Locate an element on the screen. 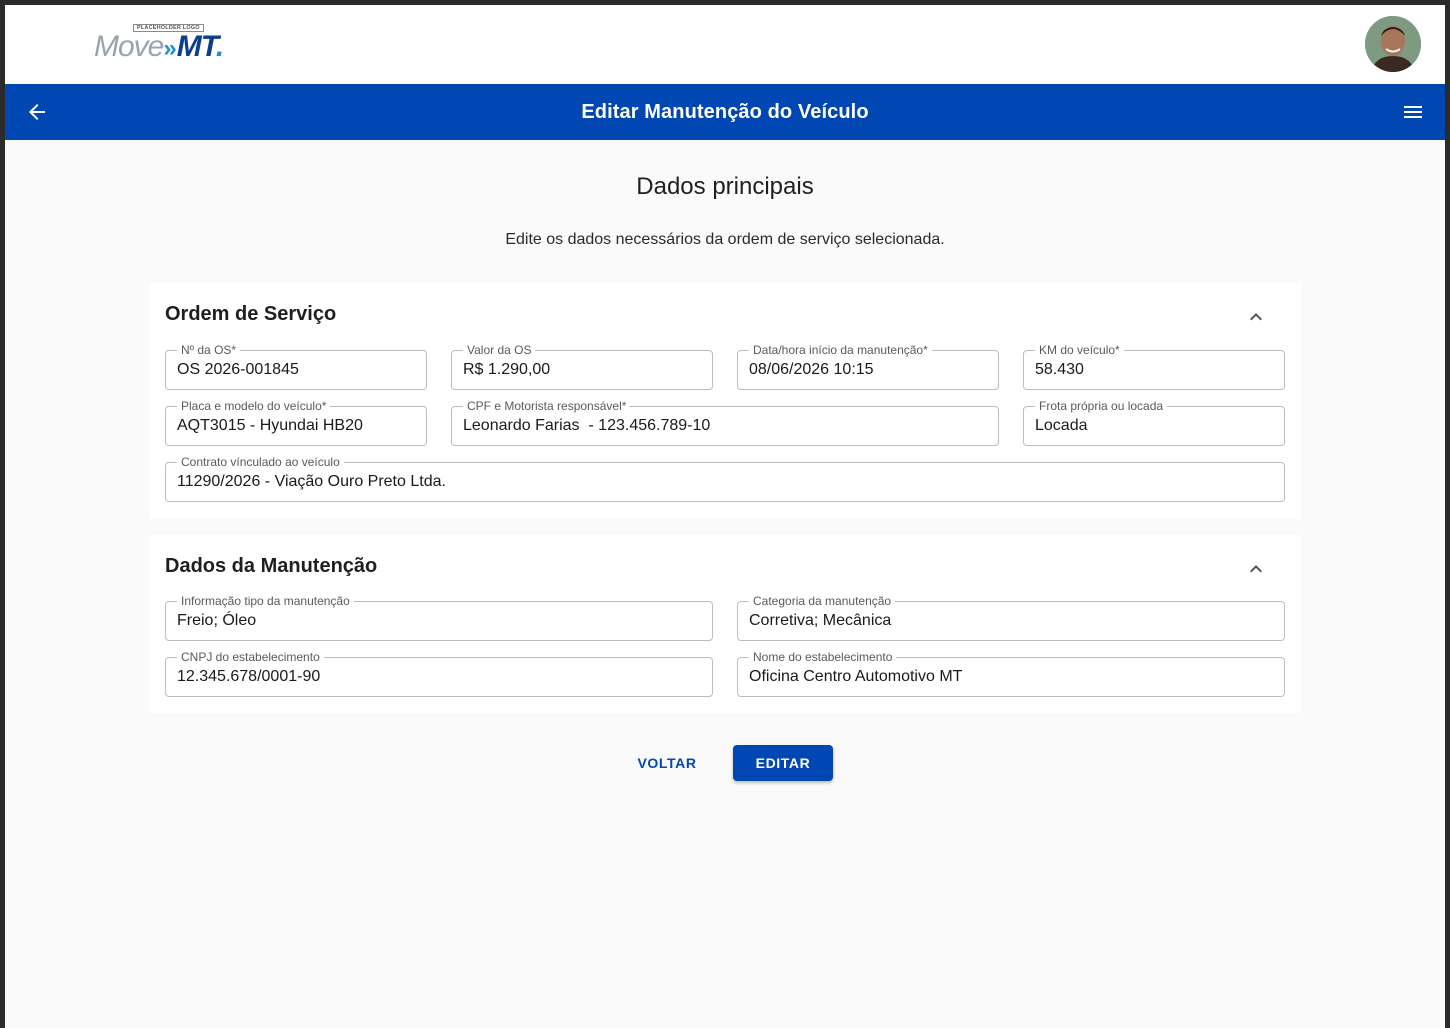 This screenshot has height=1028, width=1450. categoria-manutencao-value: Corretiva; Mecânica is located at coordinates (820, 620).